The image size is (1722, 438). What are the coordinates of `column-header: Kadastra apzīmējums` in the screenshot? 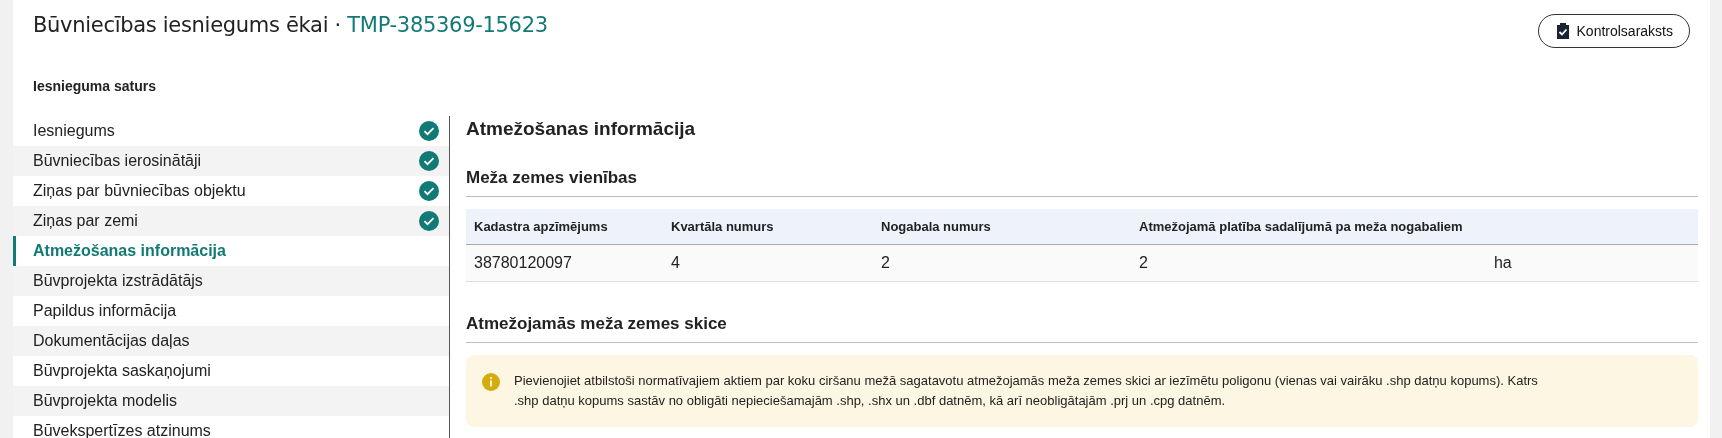 It's located at (541, 227).